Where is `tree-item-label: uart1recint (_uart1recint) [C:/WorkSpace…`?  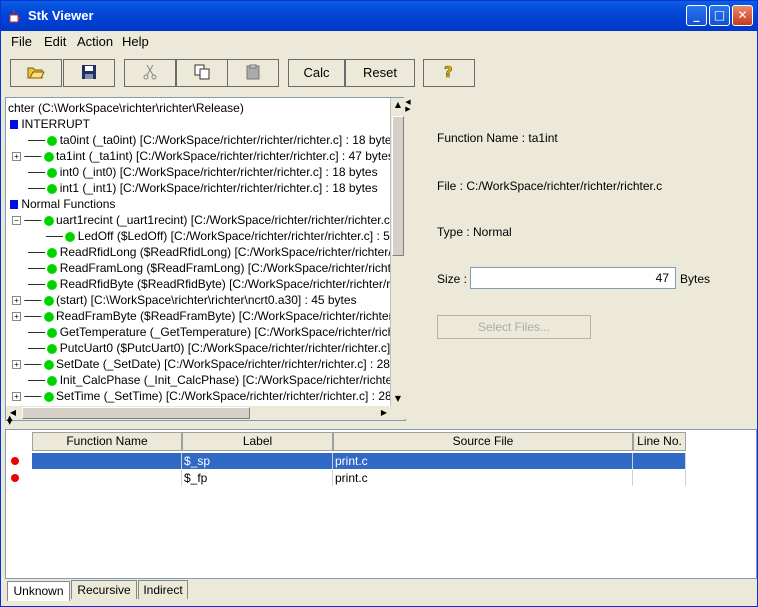 tree-item-label: uart1recint (_uart1recint) [C:/WorkSpace… is located at coordinates (225, 220).